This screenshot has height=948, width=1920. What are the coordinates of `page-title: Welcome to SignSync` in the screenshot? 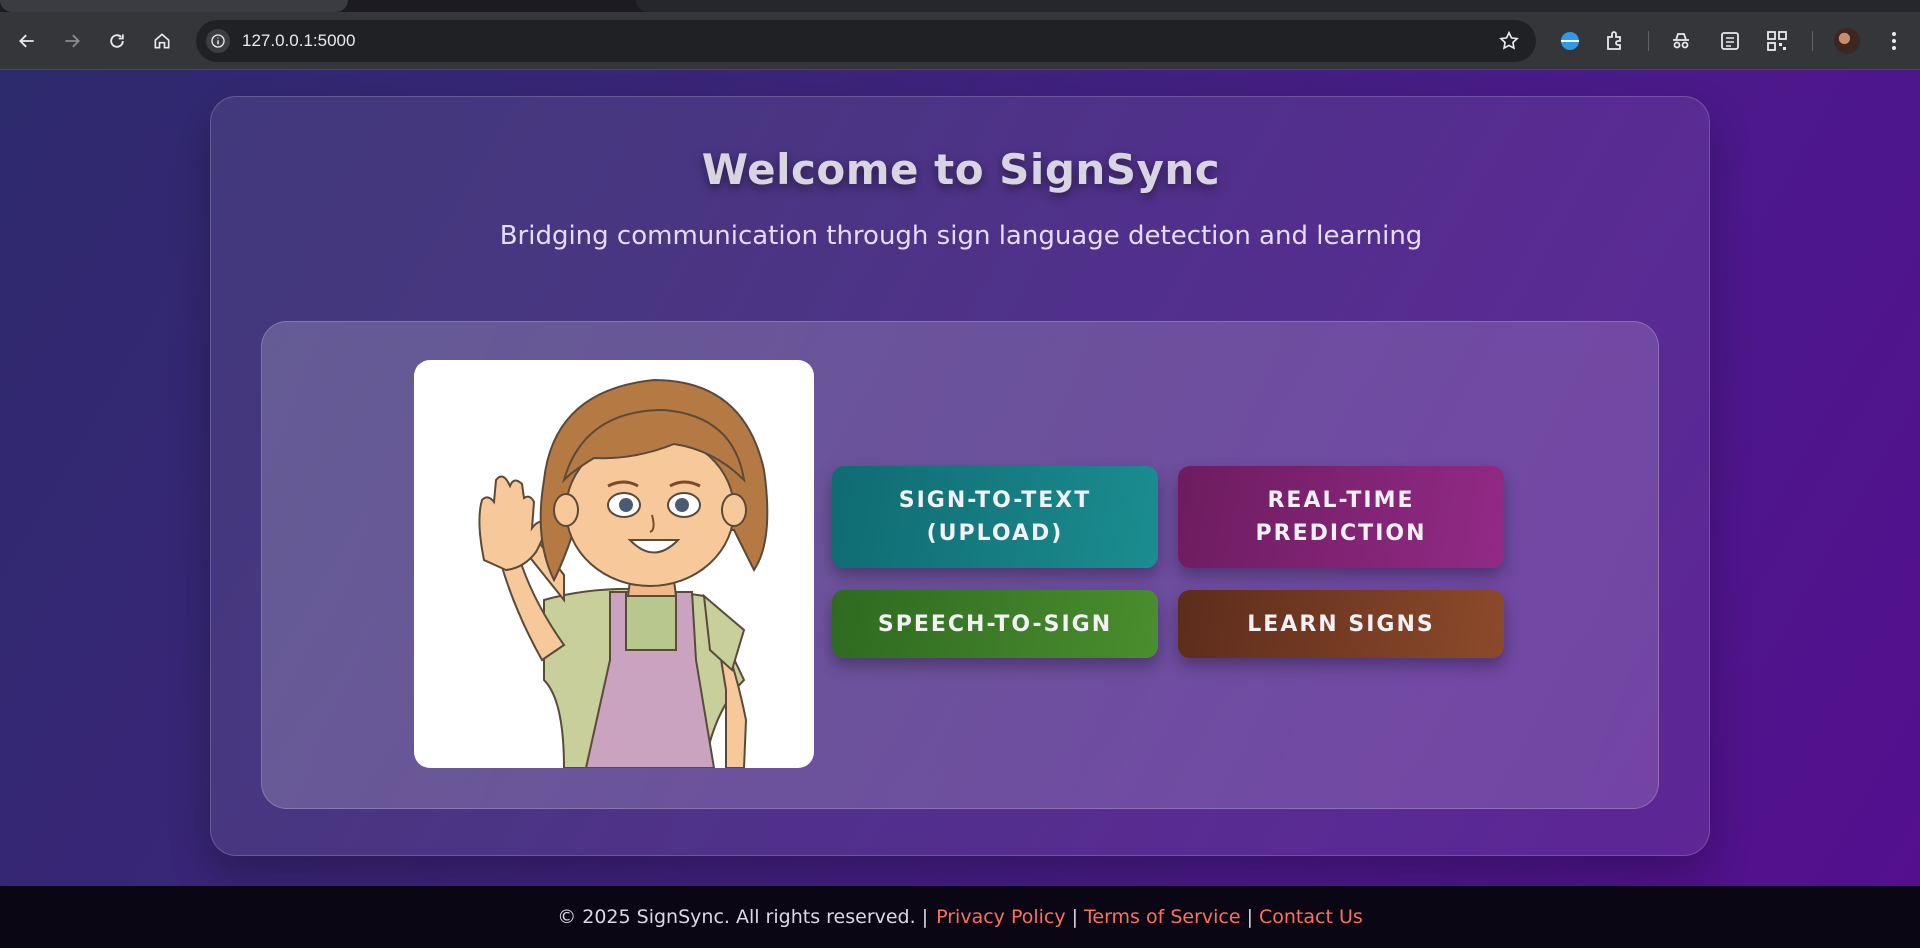 It's located at (961, 169).